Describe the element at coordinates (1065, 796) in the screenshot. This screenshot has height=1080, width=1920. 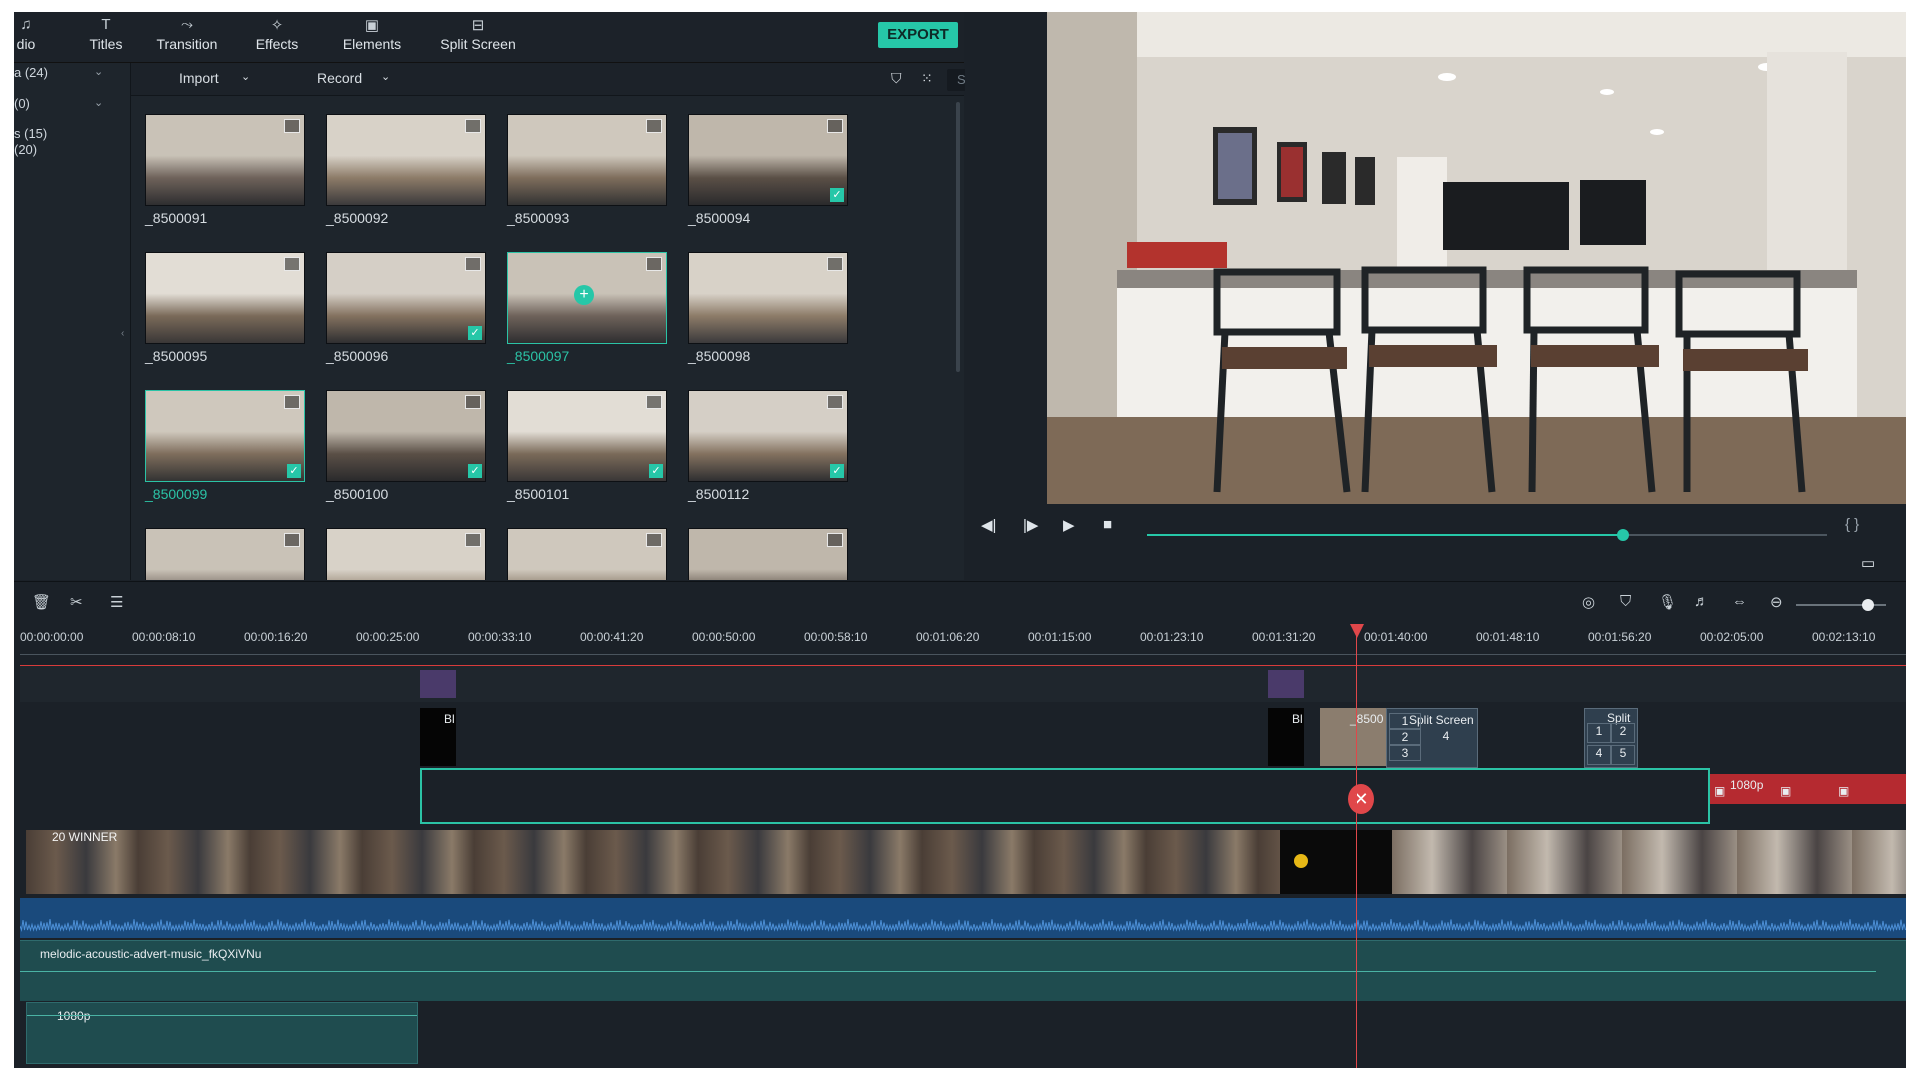
I see `selected-range` at that location.